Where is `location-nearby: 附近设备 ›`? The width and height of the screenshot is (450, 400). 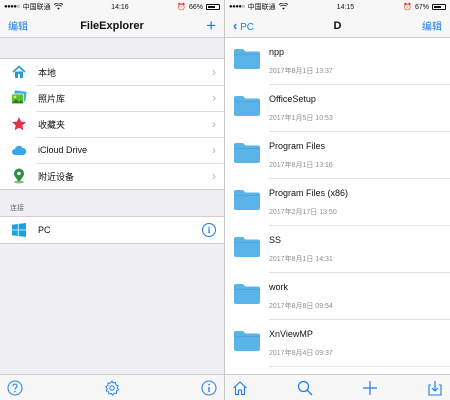 location-nearby: 附近设备 › is located at coordinates (112, 176).